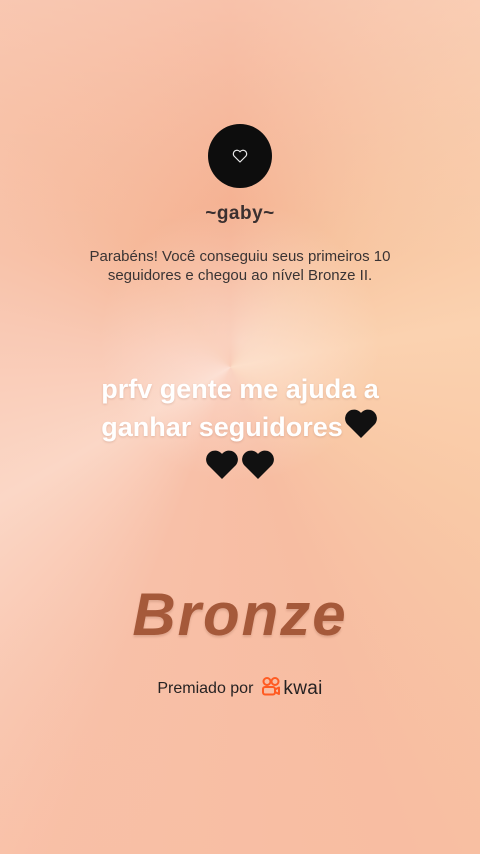 This screenshot has height=854, width=480. I want to click on heart-outline-icon, so click(240, 156).